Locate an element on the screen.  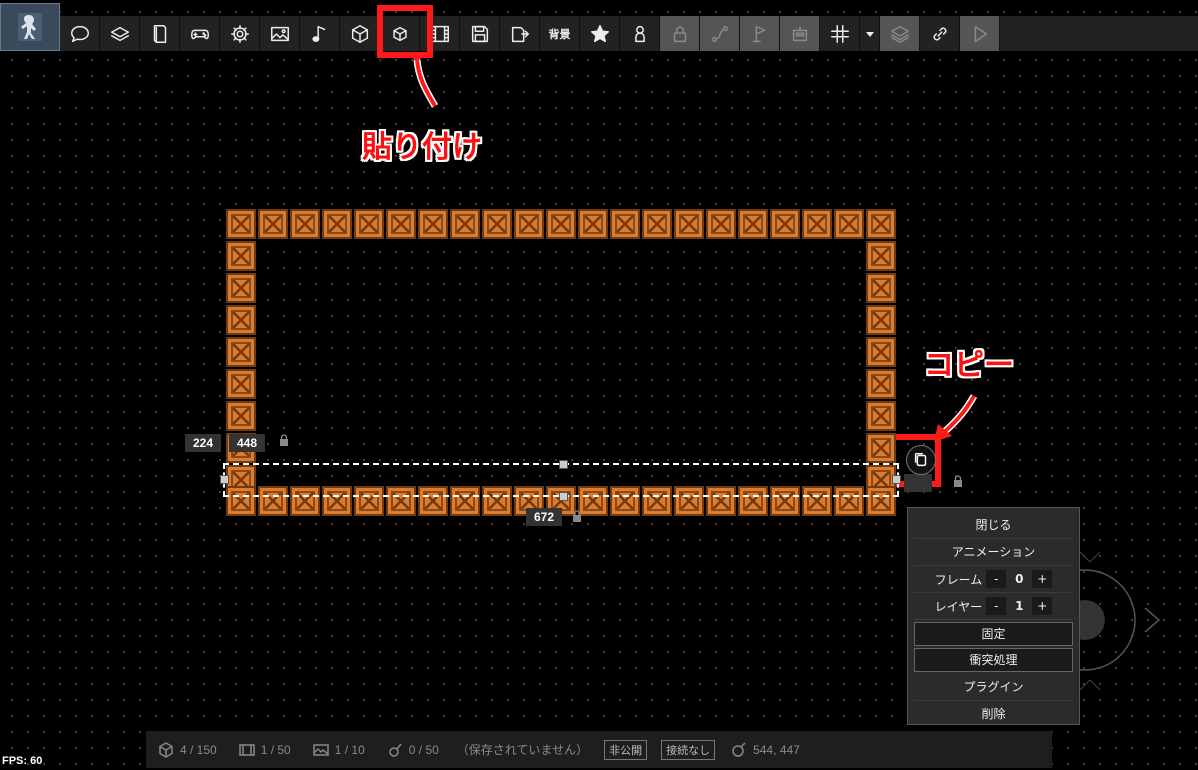
paste-arrow-icon is located at coordinates (425, 82).